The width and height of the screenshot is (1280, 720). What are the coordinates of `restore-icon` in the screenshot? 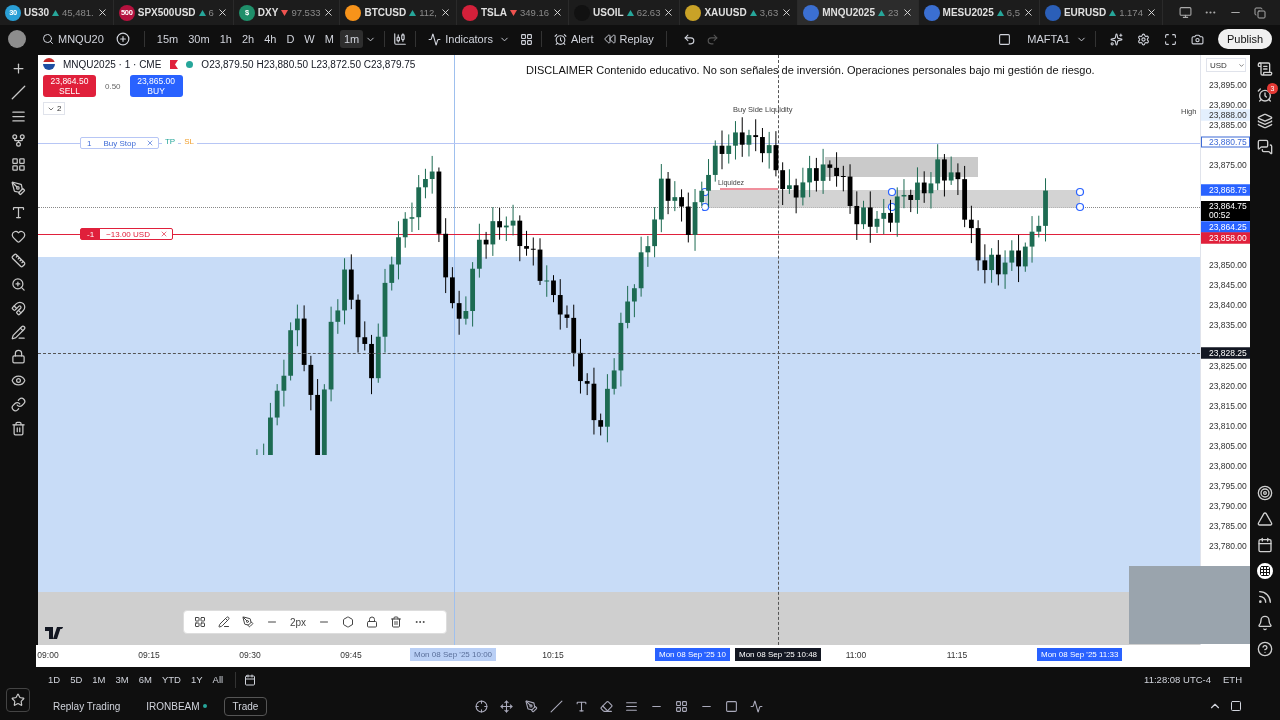 It's located at (1259, 12).